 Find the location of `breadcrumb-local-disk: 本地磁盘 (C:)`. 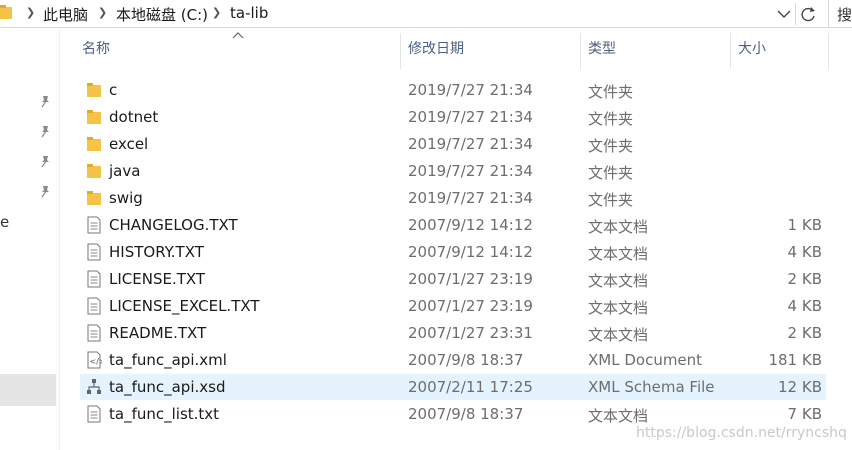

breadcrumb-local-disk: 本地磁盘 (C:) is located at coordinates (162, 14).